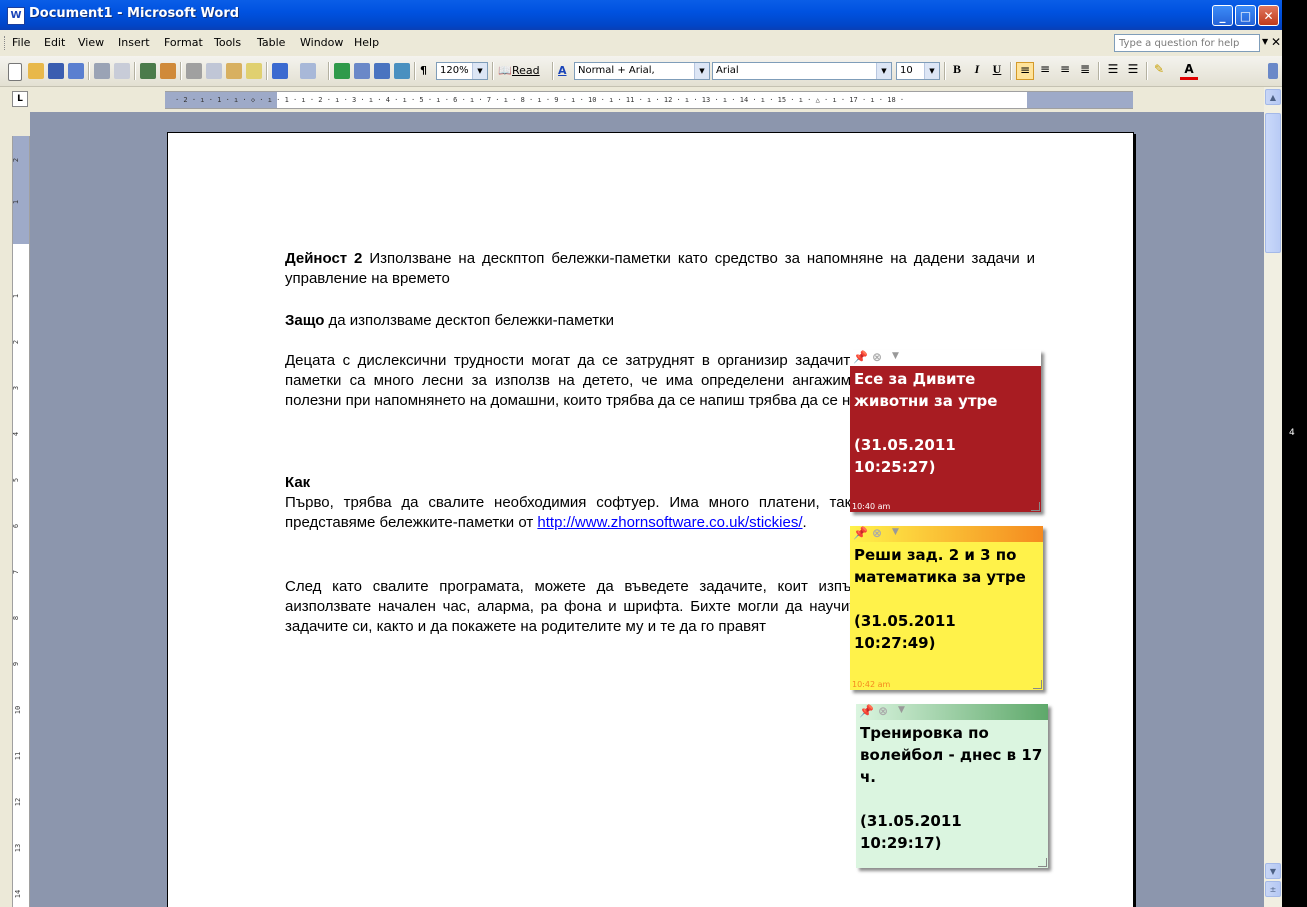 The height and width of the screenshot is (907, 1307). I want to click on menu-table: Table, so click(271, 42).